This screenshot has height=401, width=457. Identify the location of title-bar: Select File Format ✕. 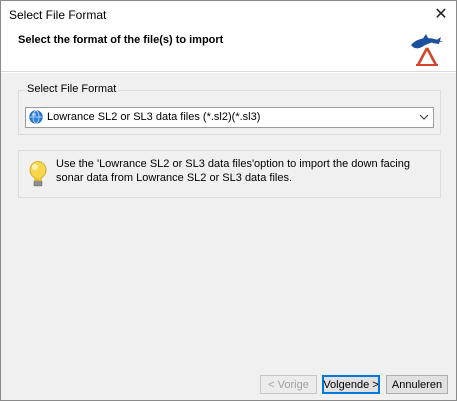
(228, 14).